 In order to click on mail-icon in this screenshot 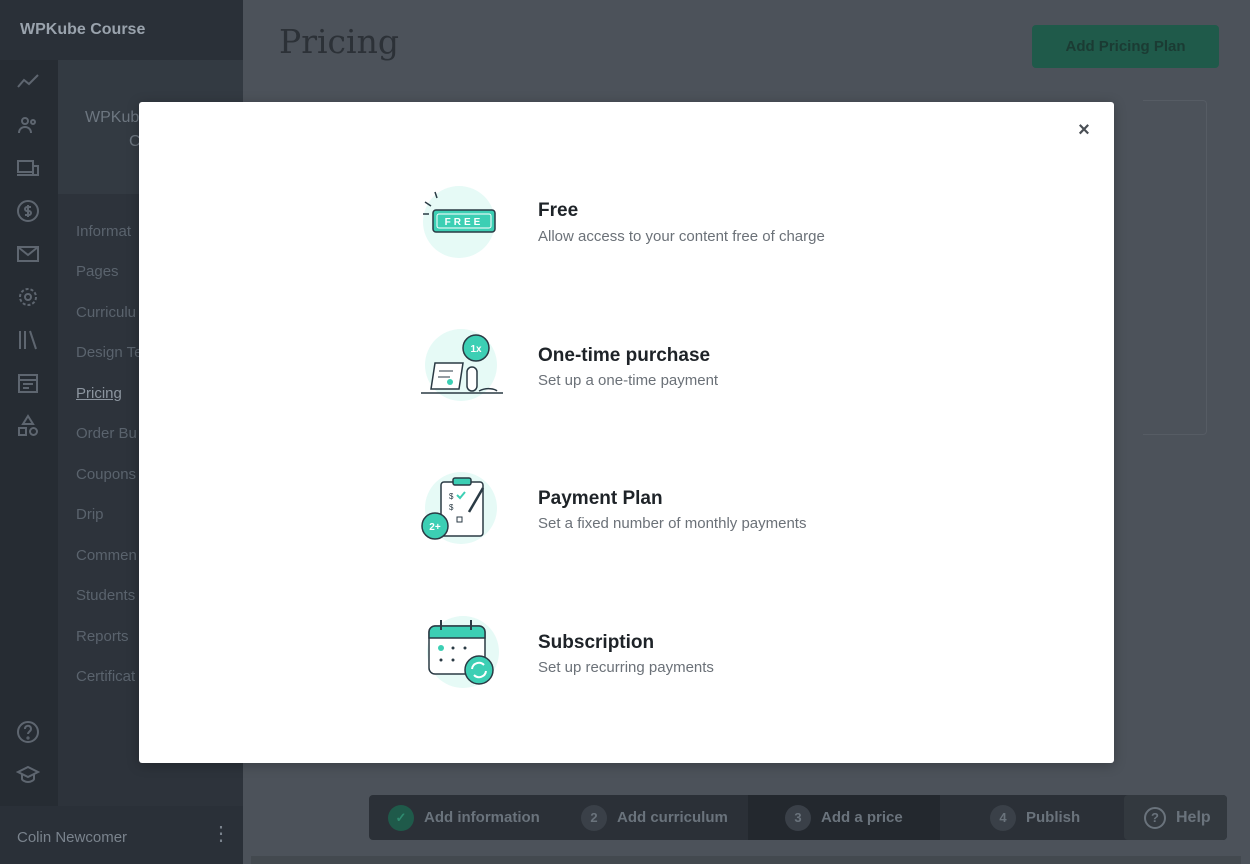, I will do `click(30, 256)`.